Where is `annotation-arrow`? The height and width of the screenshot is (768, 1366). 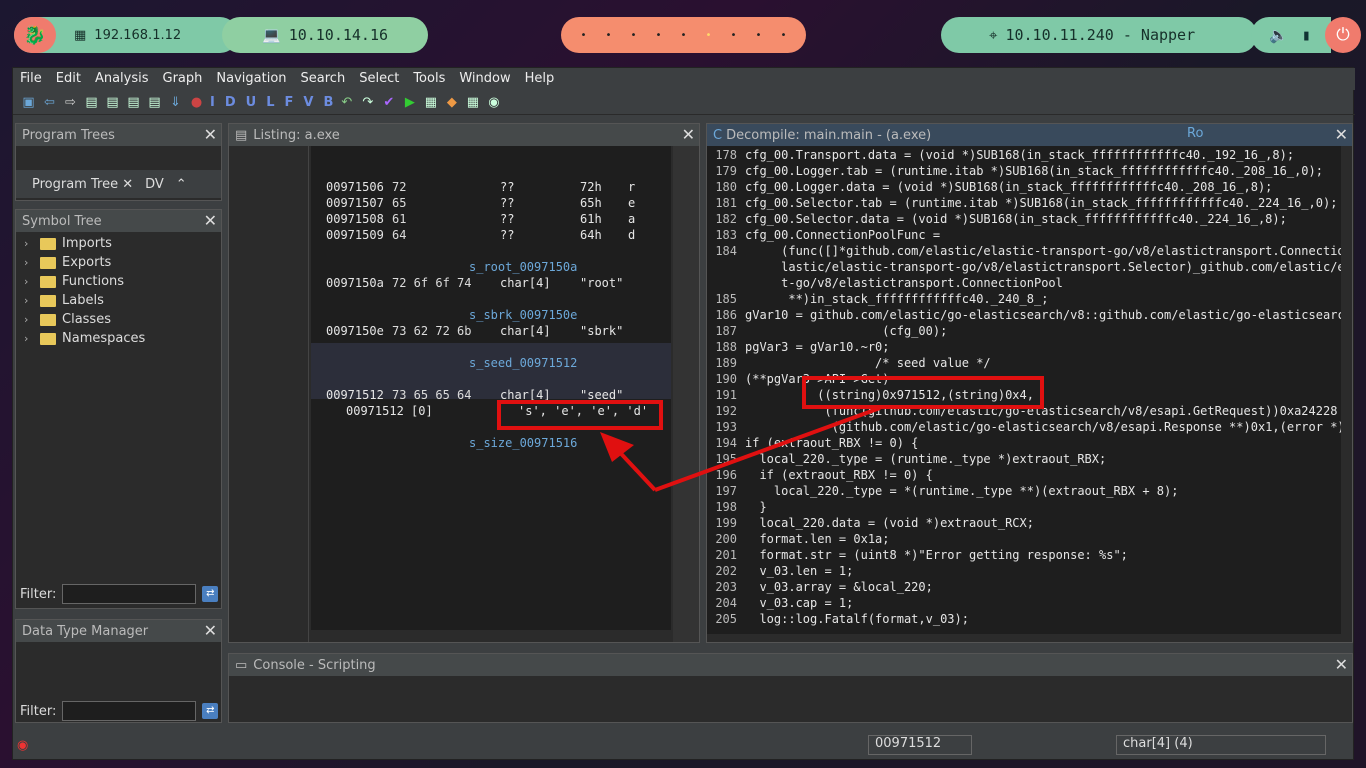 annotation-arrow is located at coordinates (740, 449).